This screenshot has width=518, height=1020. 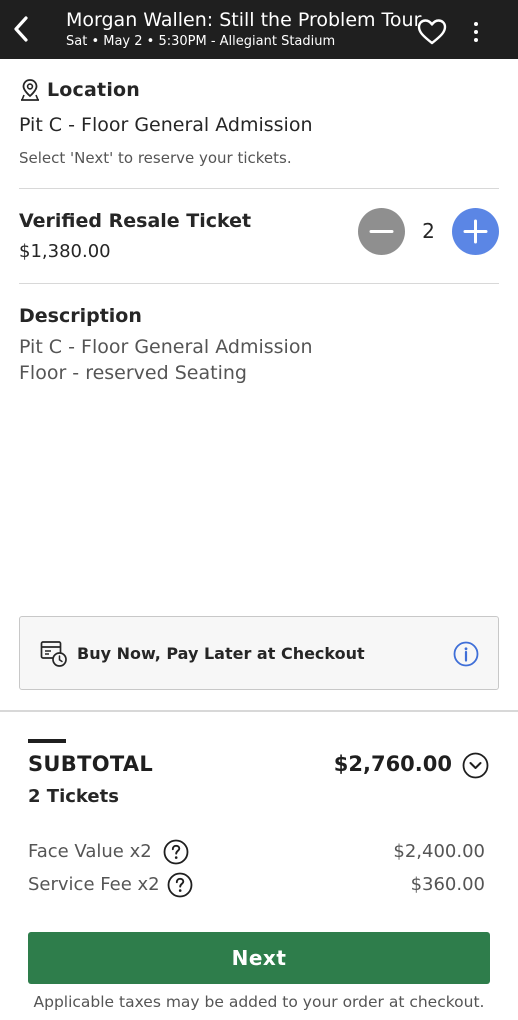 I want to click on favorite-button, so click(x=432, y=32).